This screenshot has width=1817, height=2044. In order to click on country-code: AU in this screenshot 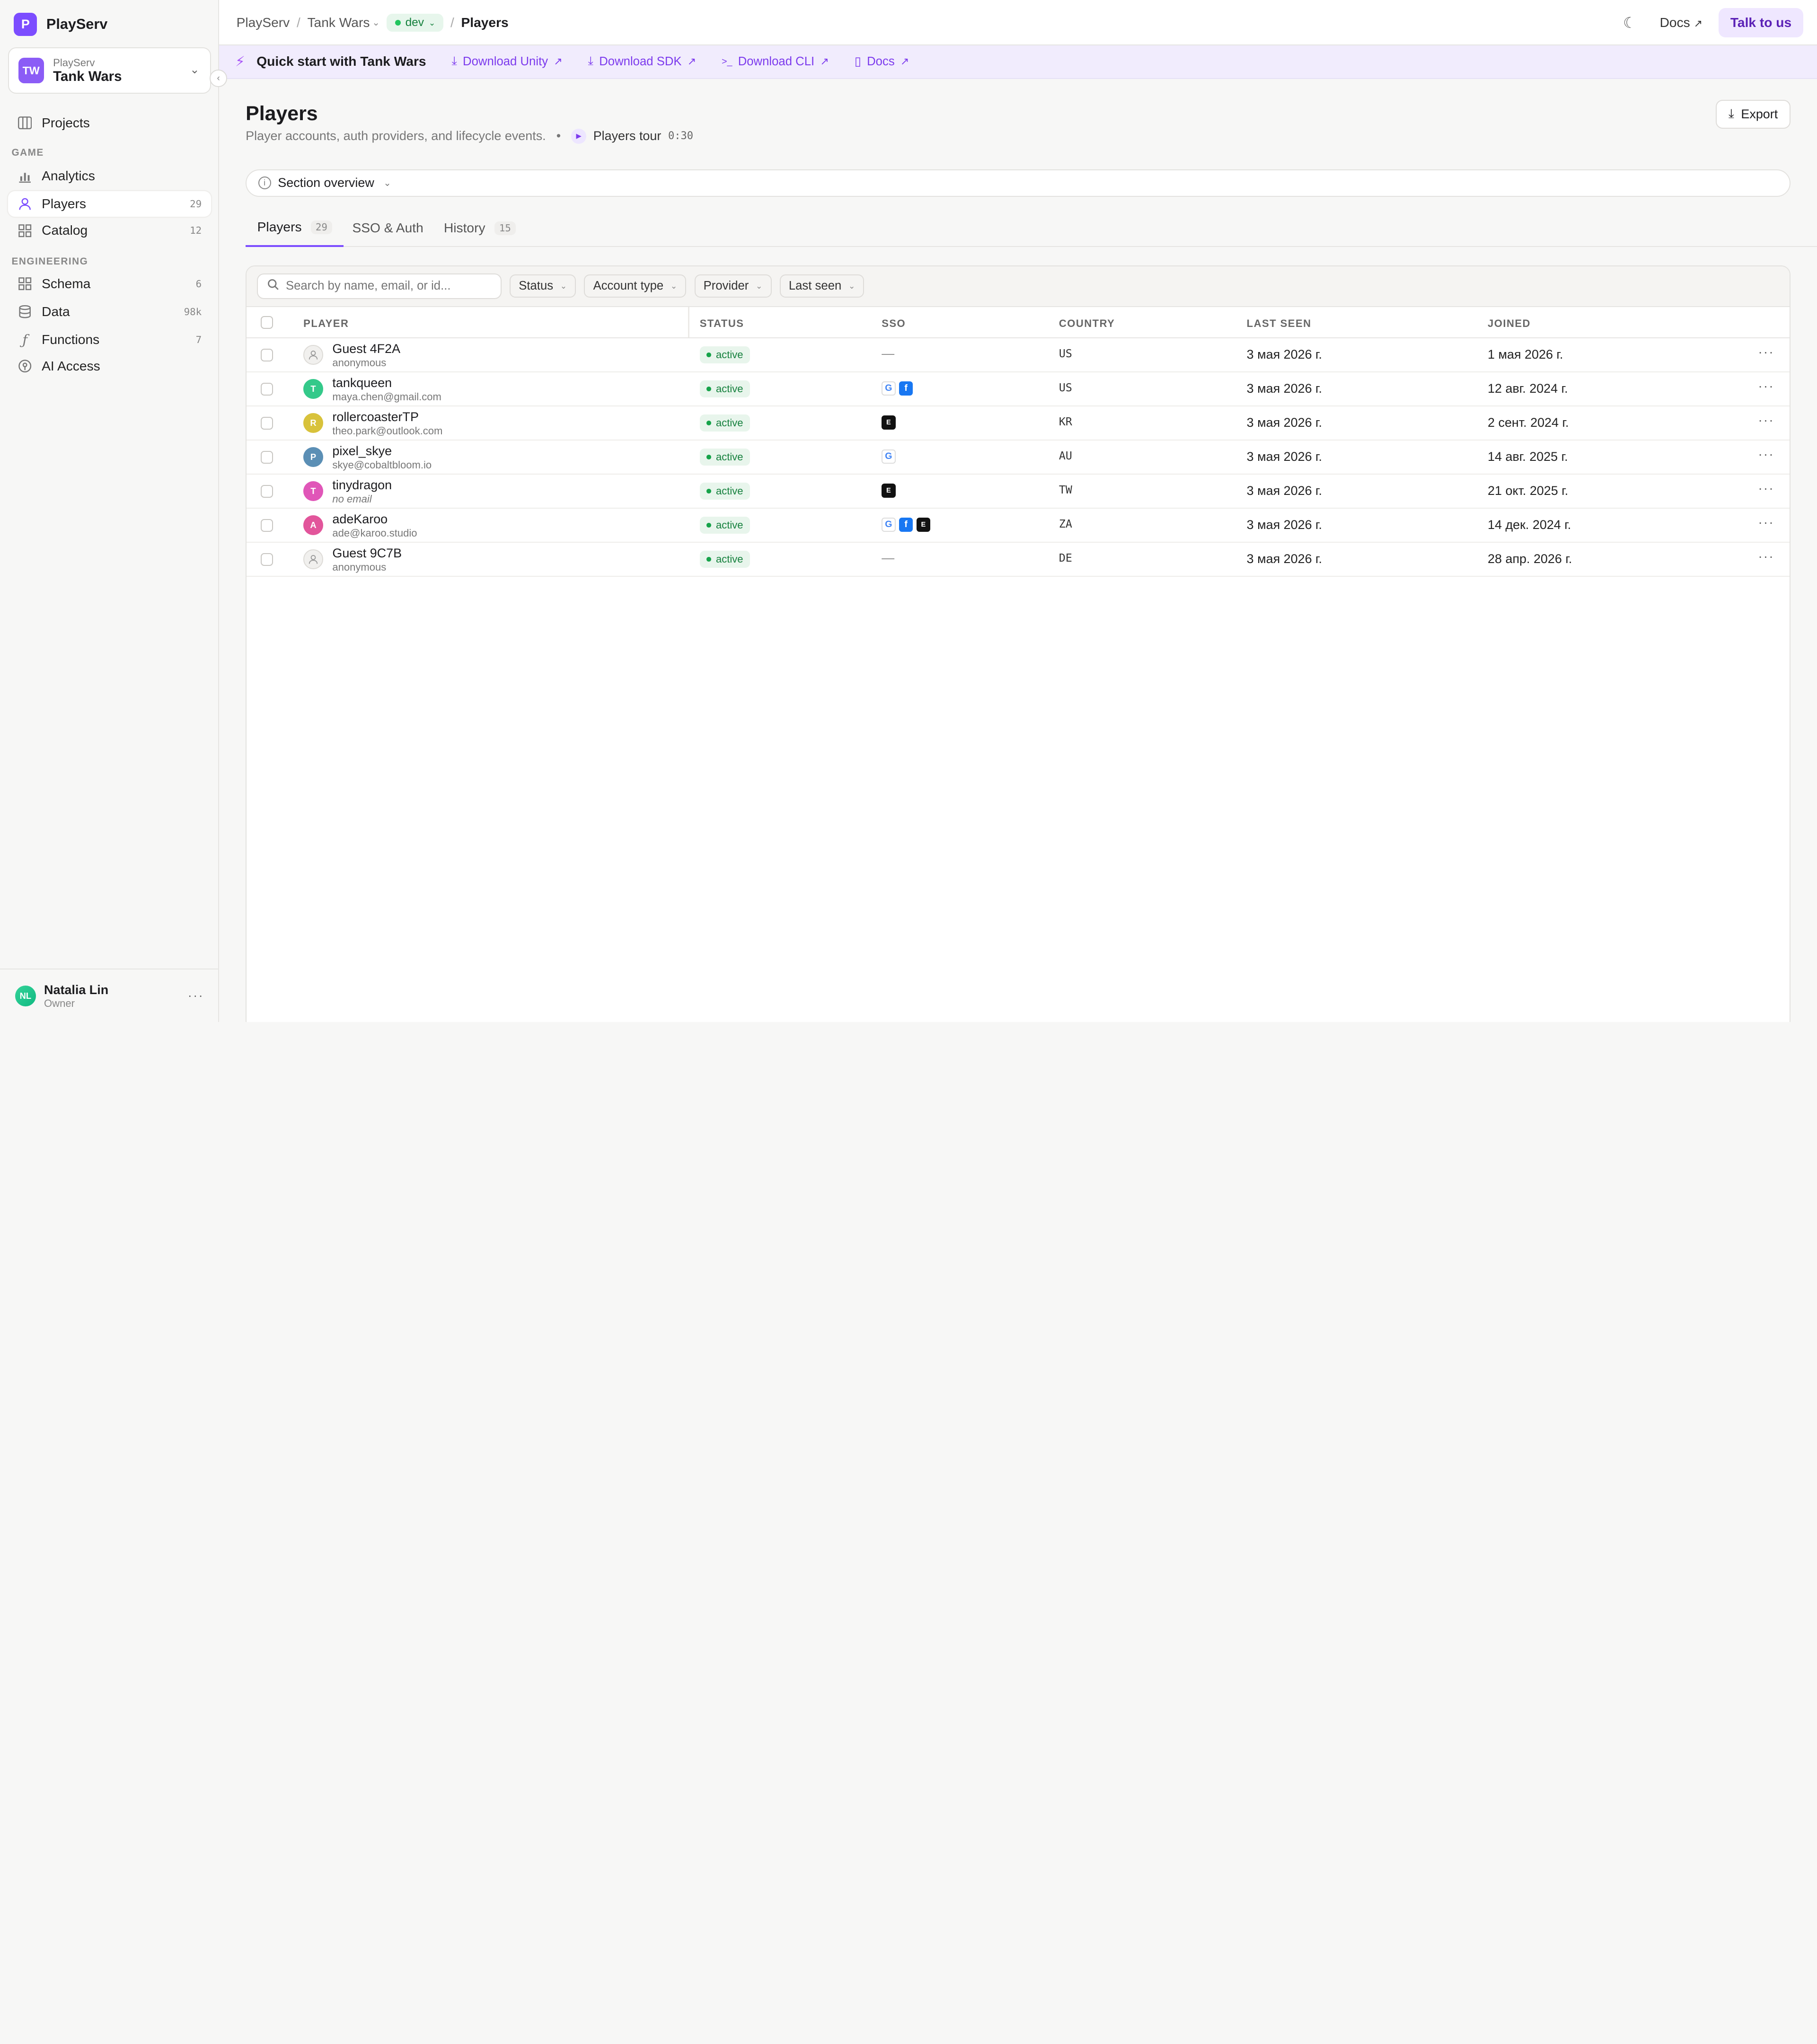, I will do `click(1065, 456)`.